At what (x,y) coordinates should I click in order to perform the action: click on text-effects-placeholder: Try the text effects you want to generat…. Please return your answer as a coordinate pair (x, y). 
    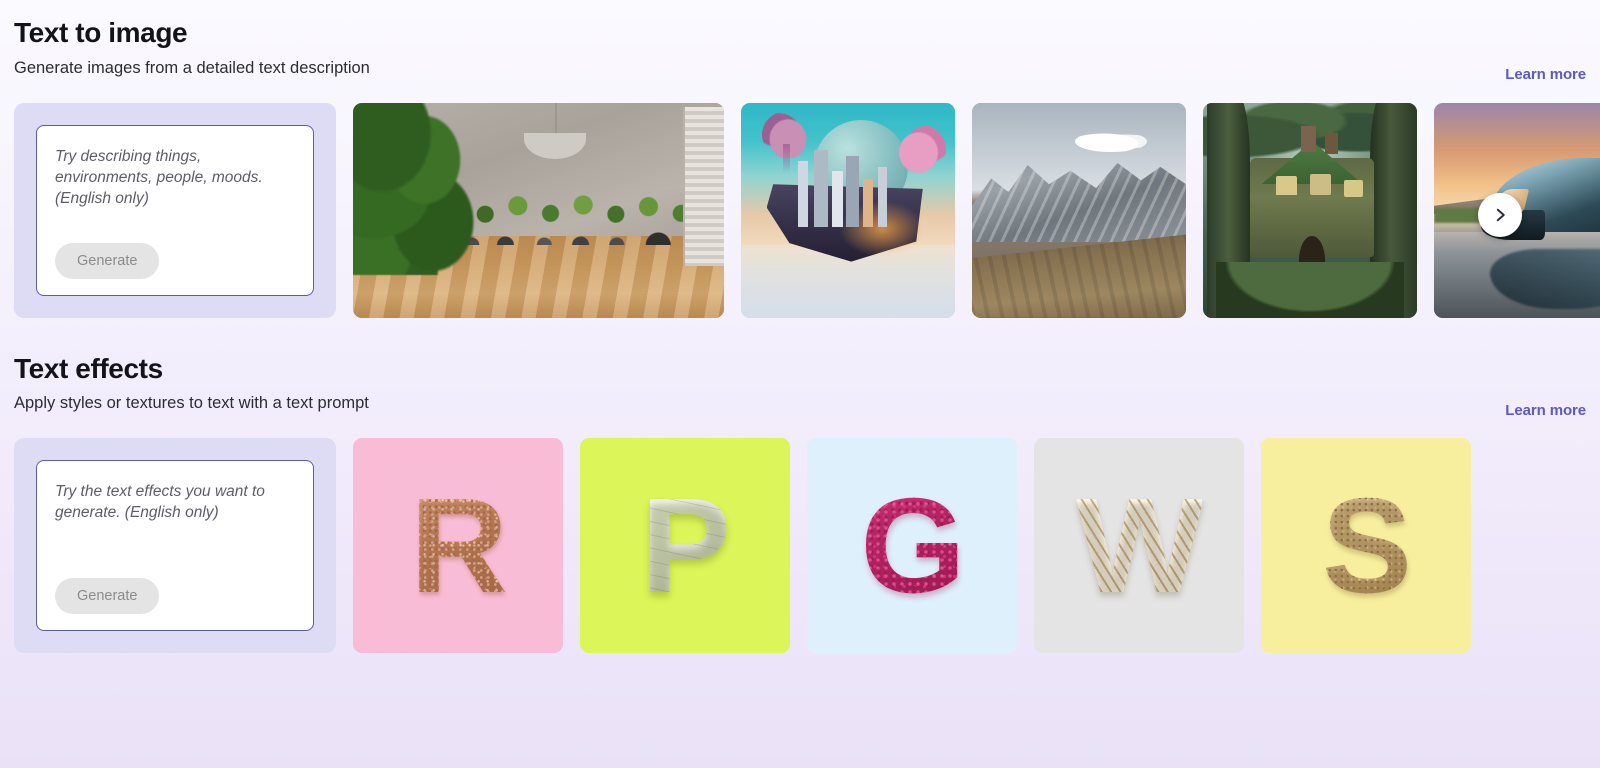
    Looking at the image, I should click on (160, 502).